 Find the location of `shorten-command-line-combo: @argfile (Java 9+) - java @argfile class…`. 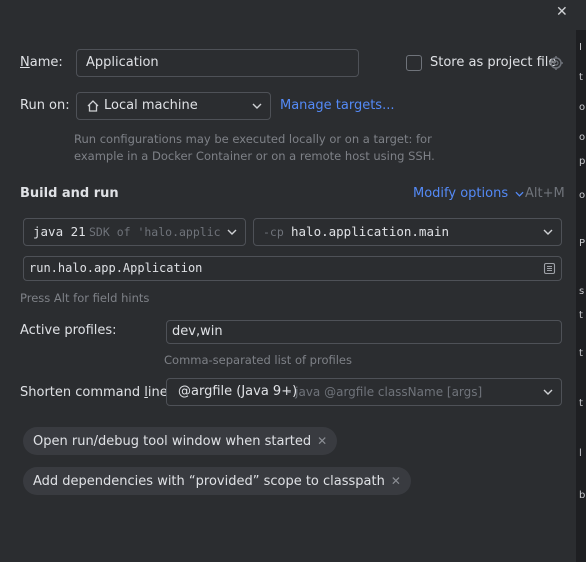

shorten-command-line-combo: @argfile (Java 9+) - java @argfile class… is located at coordinates (364, 392).